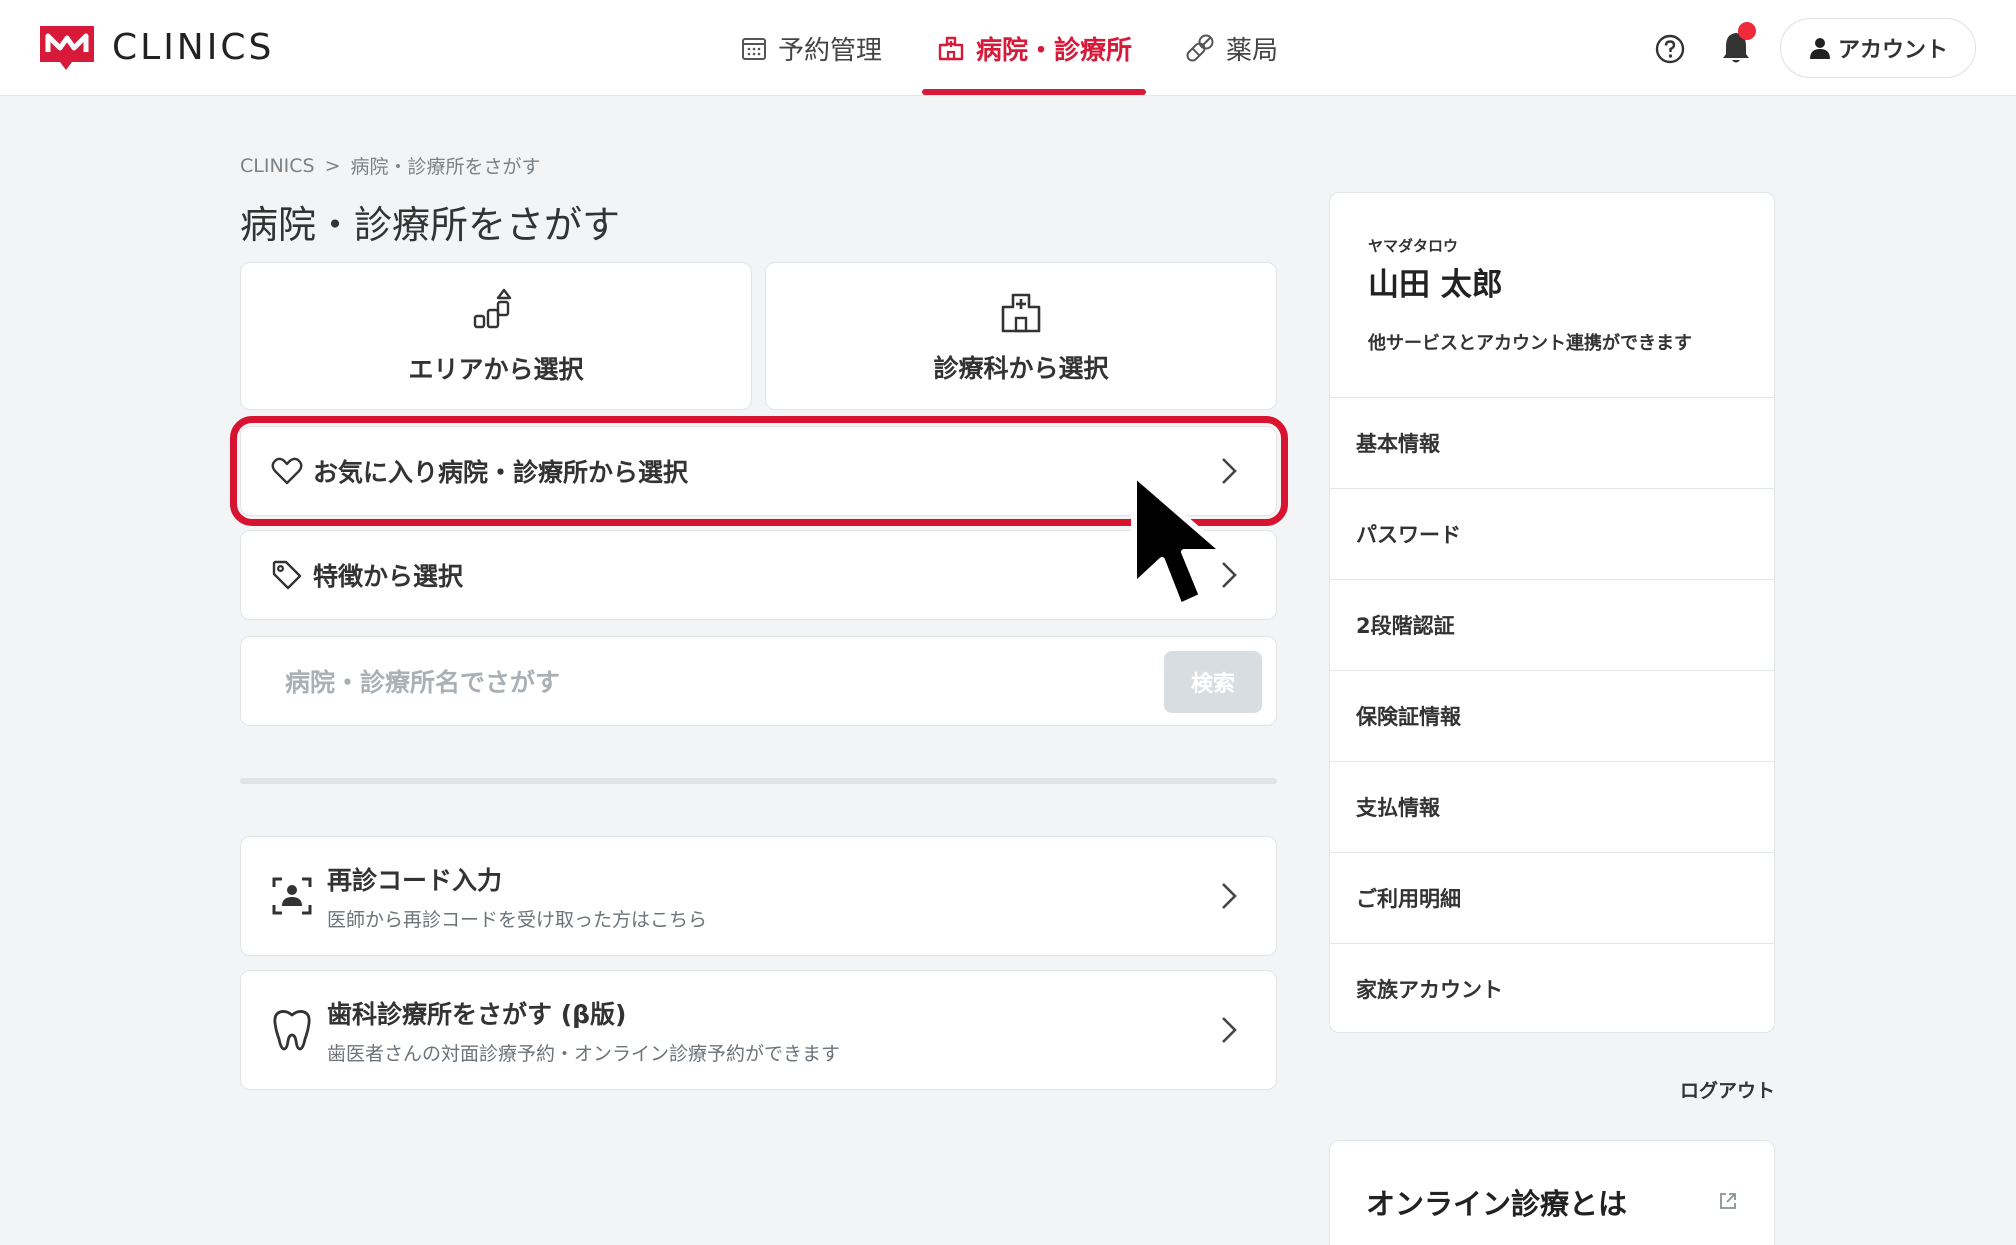  Describe the element at coordinates (1552, 897) in the screenshot. I see `menu-usage-history: ご利用明細` at that location.